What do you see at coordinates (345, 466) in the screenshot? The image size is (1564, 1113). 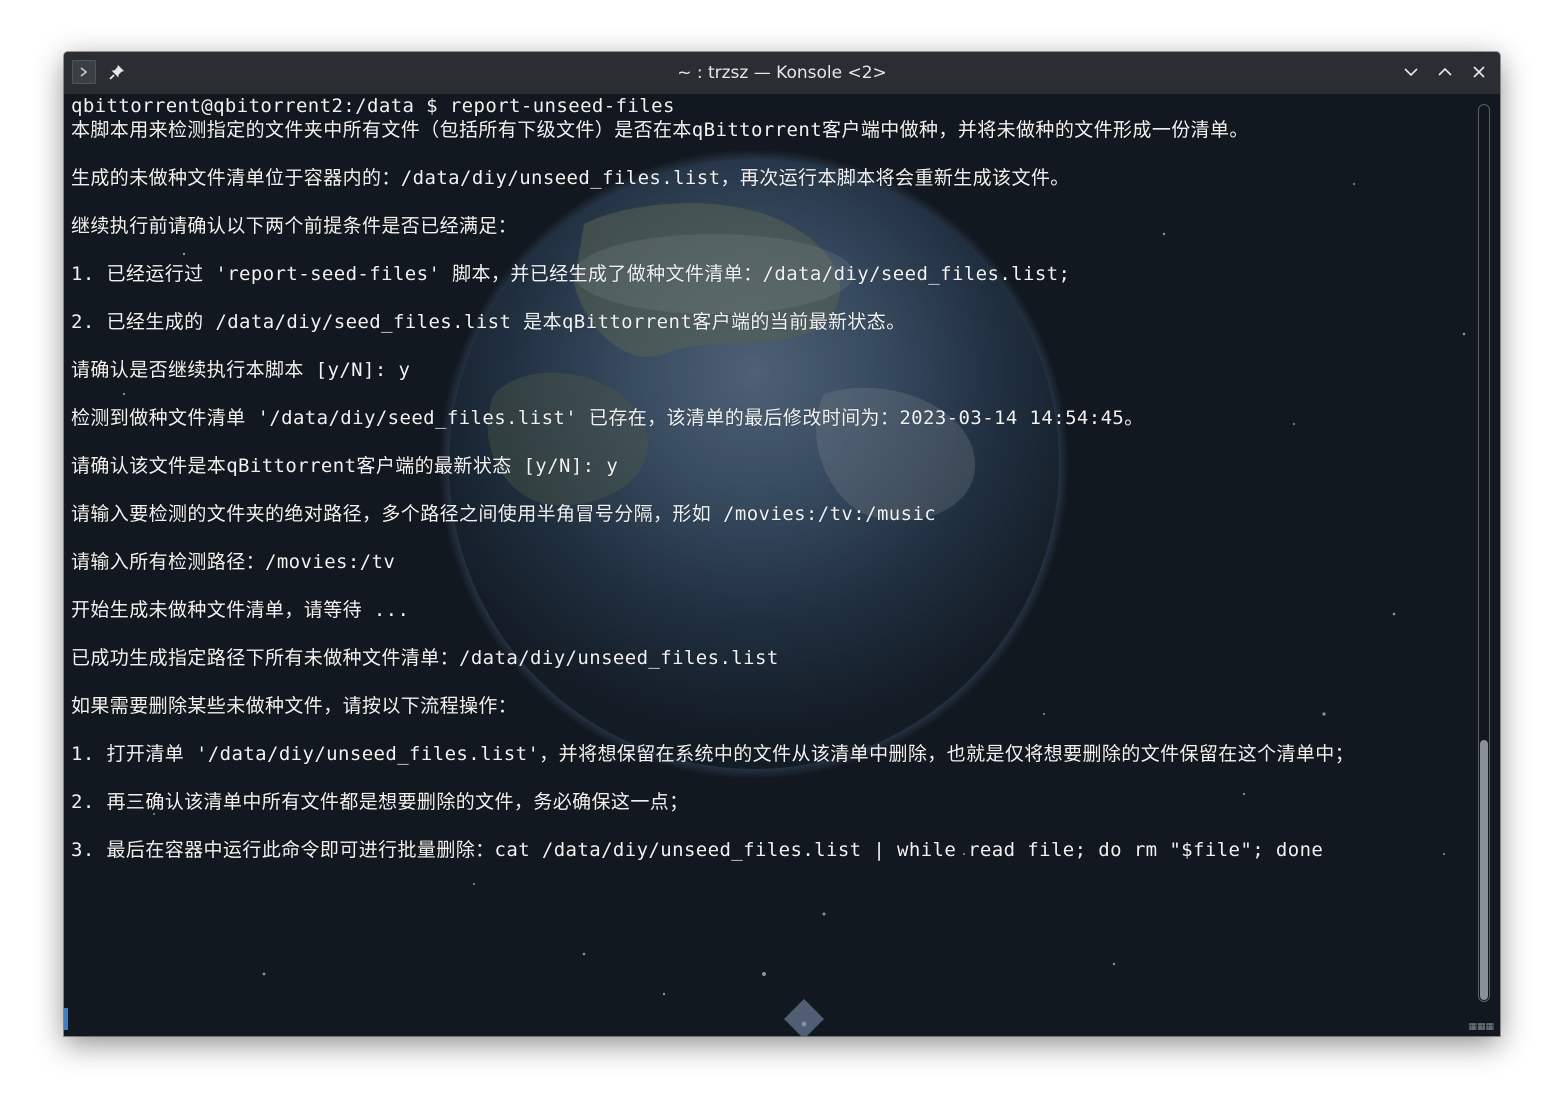 I see `terminal-line: 请确认该文件是本qBittorrent客户端的最新状态 [y/N]: y` at bounding box center [345, 466].